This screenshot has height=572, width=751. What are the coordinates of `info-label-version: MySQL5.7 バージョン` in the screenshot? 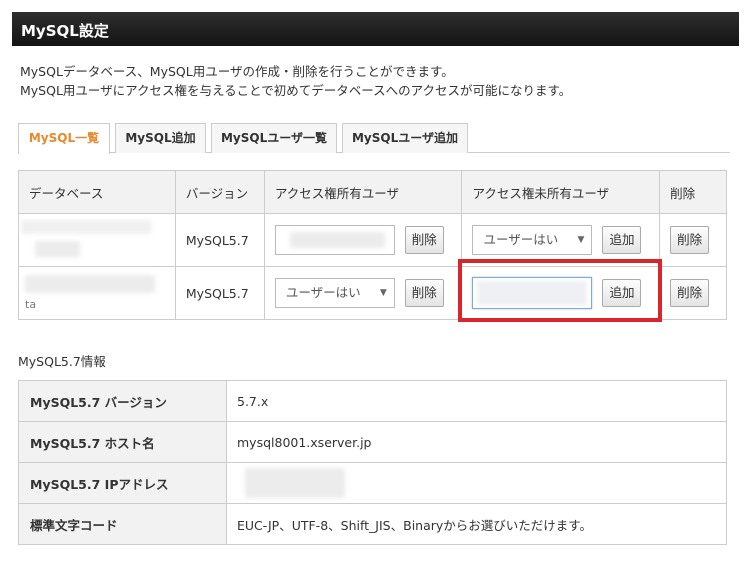 It's located at (122, 401).